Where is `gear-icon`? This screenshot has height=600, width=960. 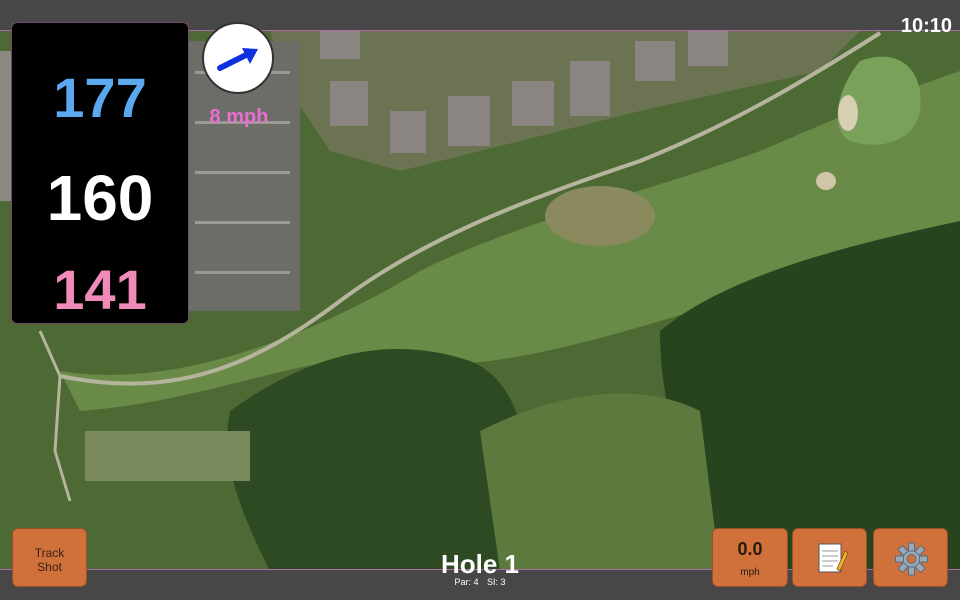 gear-icon is located at coordinates (911, 559).